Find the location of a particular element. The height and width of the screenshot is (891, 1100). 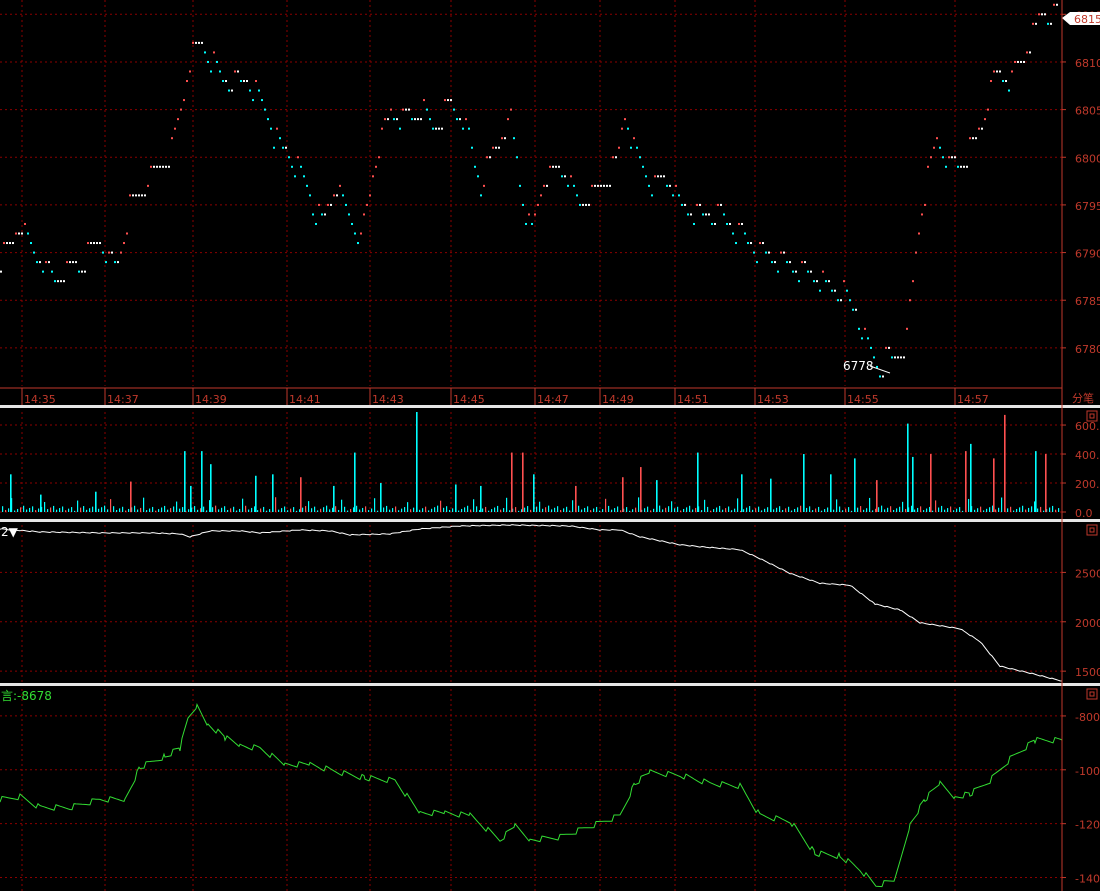

y-tick-label: 6780 is located at coordinates (1087, 349).